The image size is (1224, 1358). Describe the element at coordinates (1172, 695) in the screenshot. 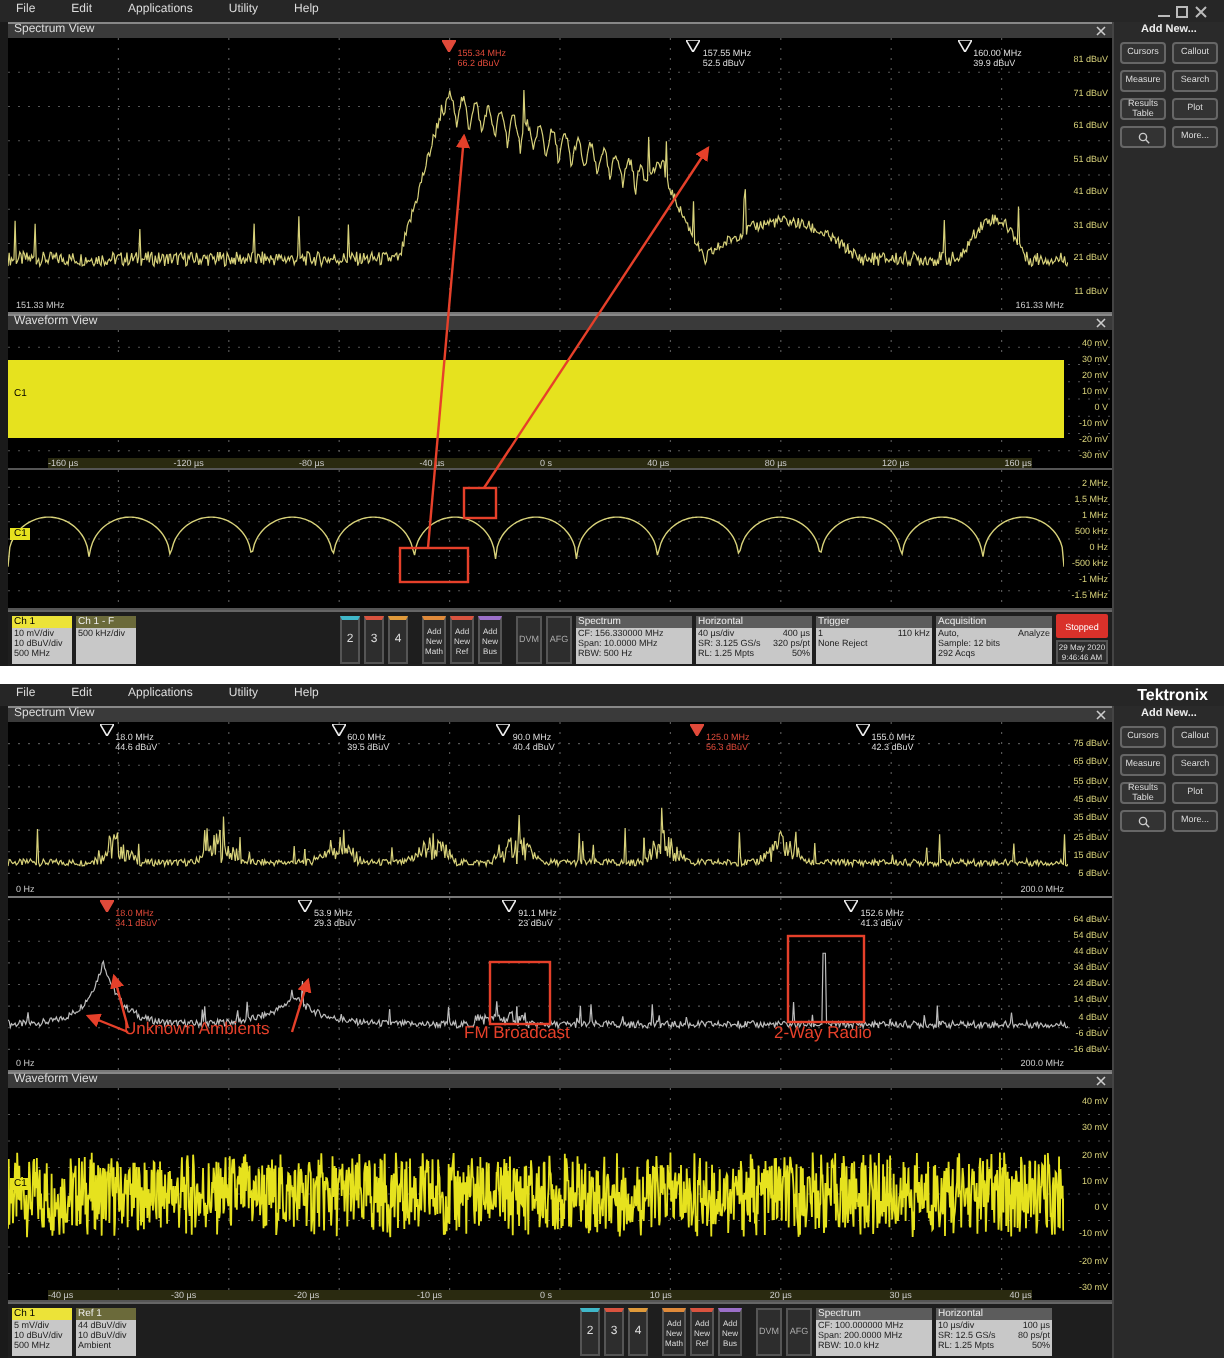

I see `brand-logo: Tektronix` at that location.